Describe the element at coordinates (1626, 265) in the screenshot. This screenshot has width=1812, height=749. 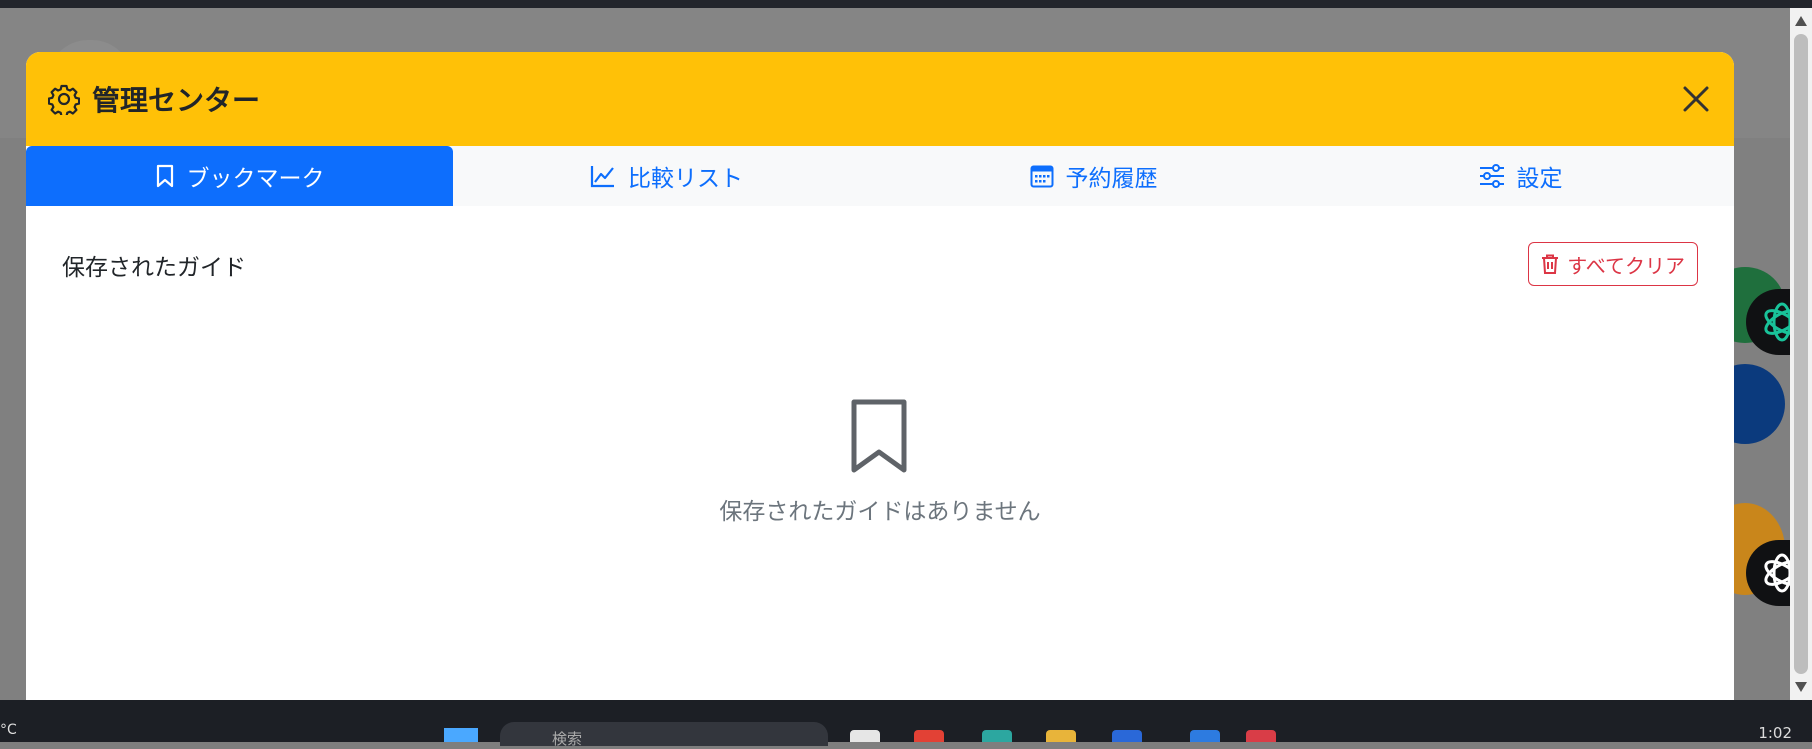
I see `clear-all-label: すべてクリア` at that location.